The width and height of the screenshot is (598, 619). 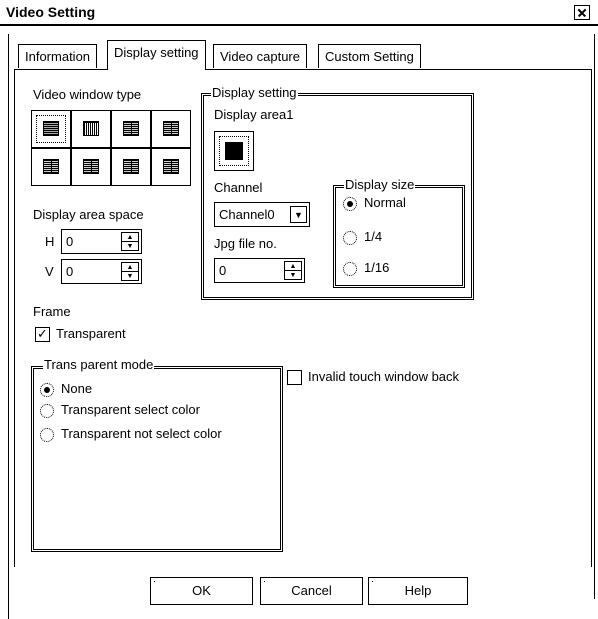 I want to click on display-size-quarter-radio, so click(x=350, y=238).